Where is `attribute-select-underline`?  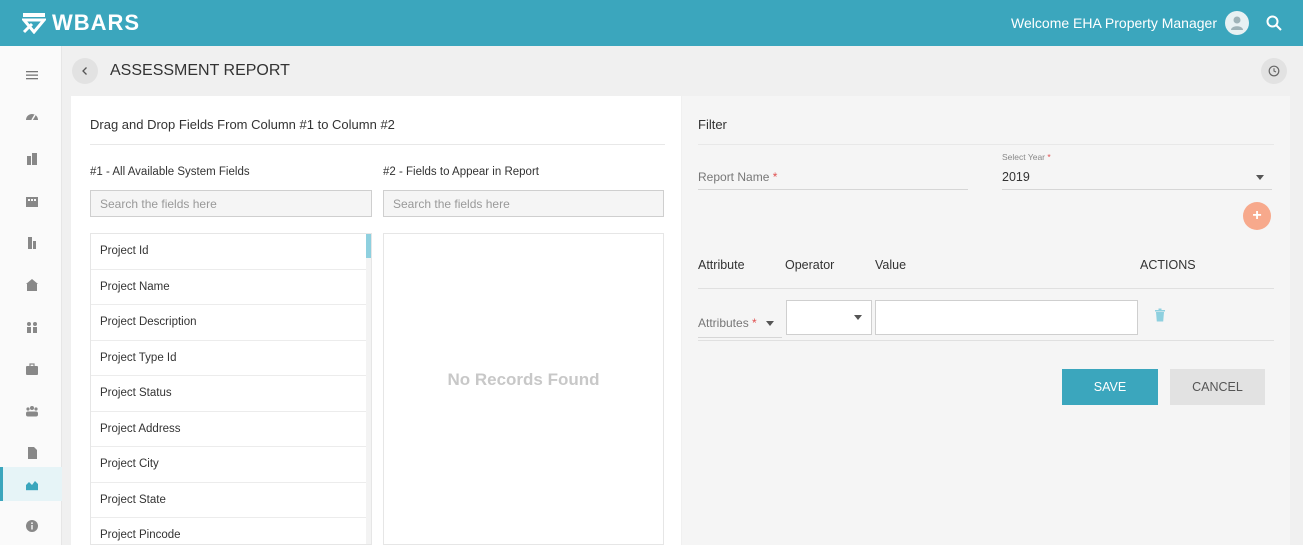 attribute-select-underline is located at coordinates (740, 337).